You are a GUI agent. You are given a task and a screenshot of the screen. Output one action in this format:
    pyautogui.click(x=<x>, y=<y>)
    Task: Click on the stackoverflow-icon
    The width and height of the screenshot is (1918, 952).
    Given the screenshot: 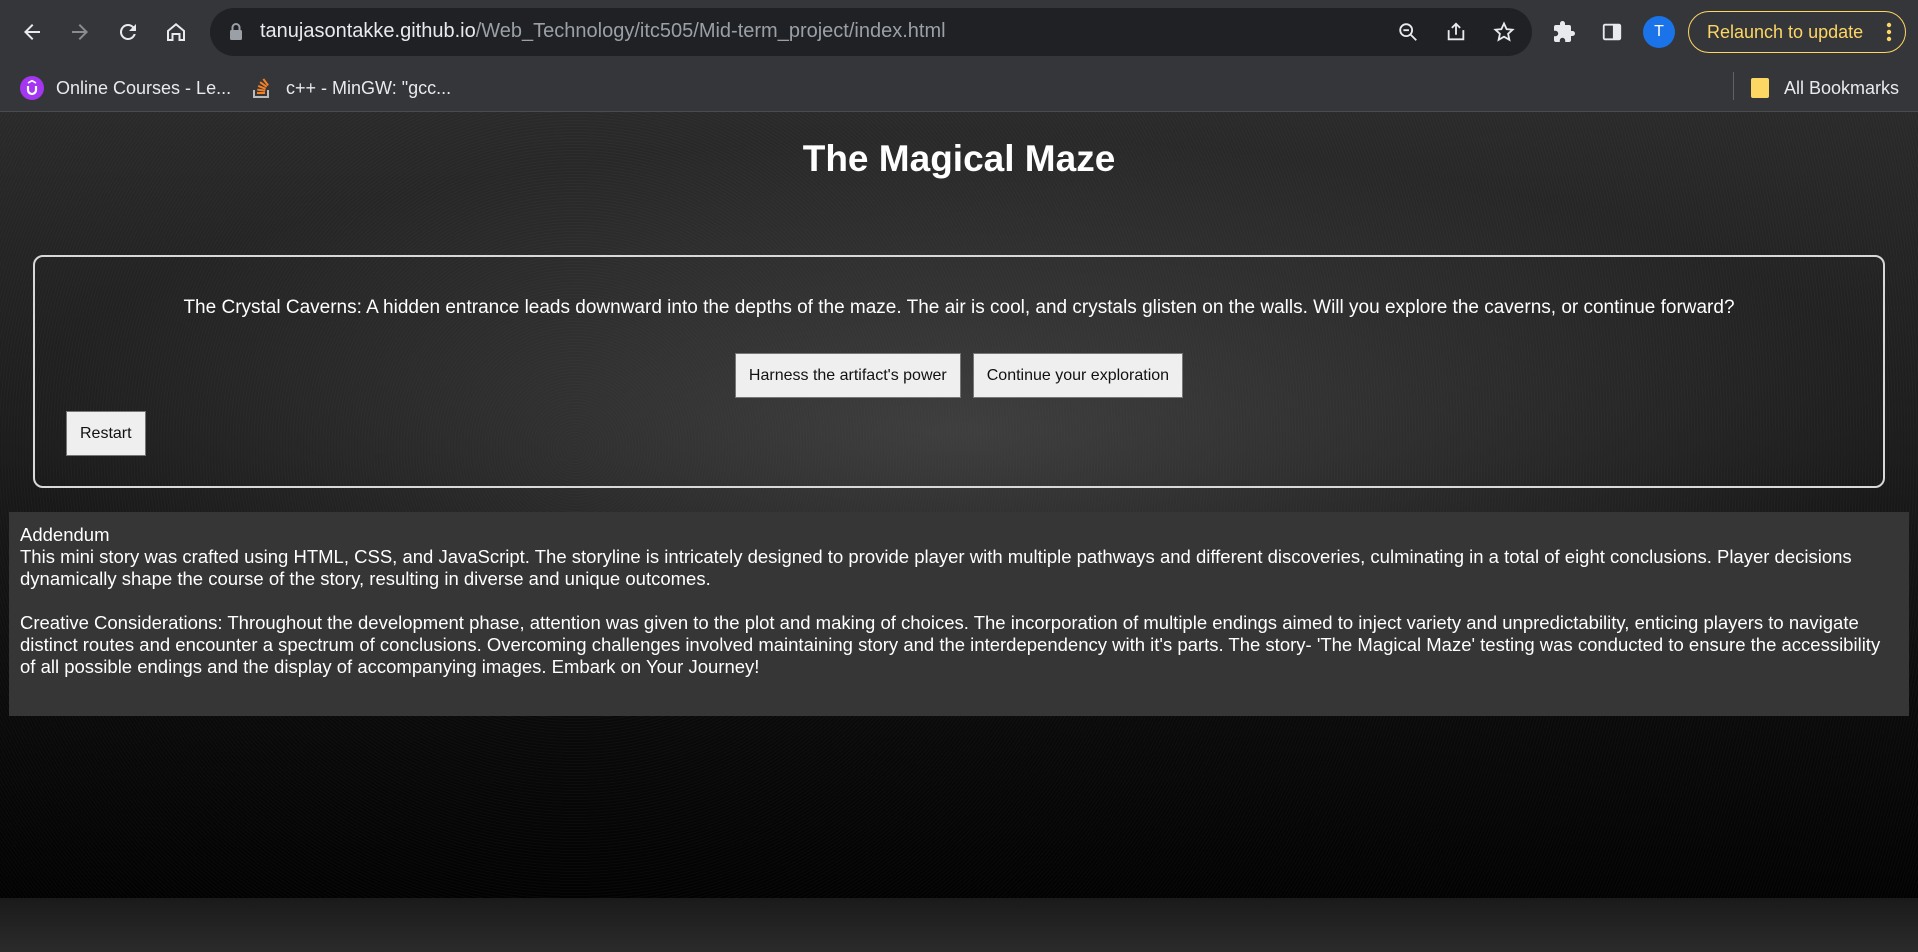 What is the action you would take?
    pyautogui.click(x=262, y=88)
    